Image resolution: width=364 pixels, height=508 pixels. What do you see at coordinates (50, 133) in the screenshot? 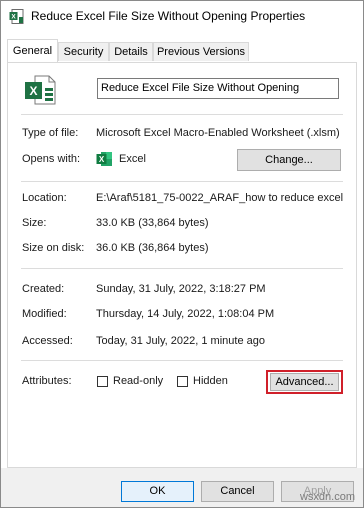
I see `type-label: Type of file:` at bounding box center [50, 133].